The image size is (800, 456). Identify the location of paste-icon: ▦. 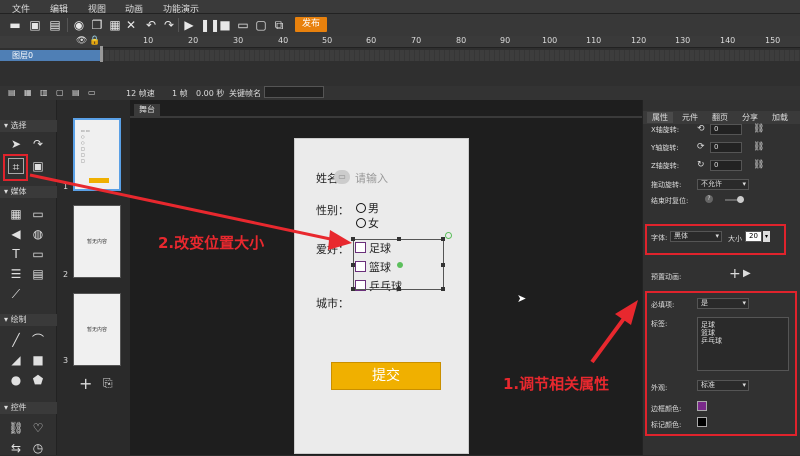
(115, 25).